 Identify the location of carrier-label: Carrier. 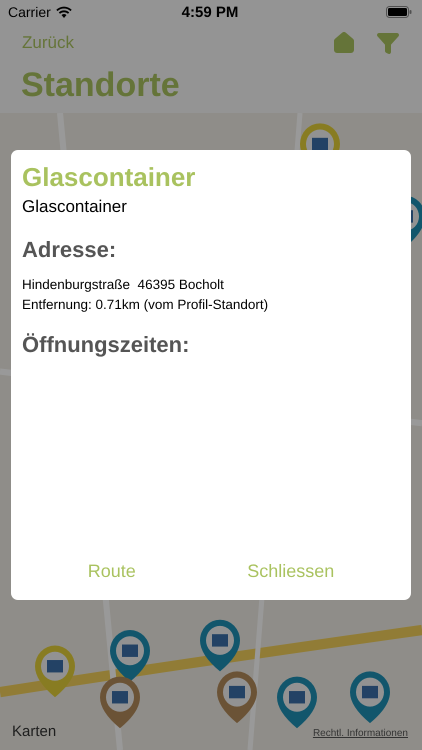
(29, 12).